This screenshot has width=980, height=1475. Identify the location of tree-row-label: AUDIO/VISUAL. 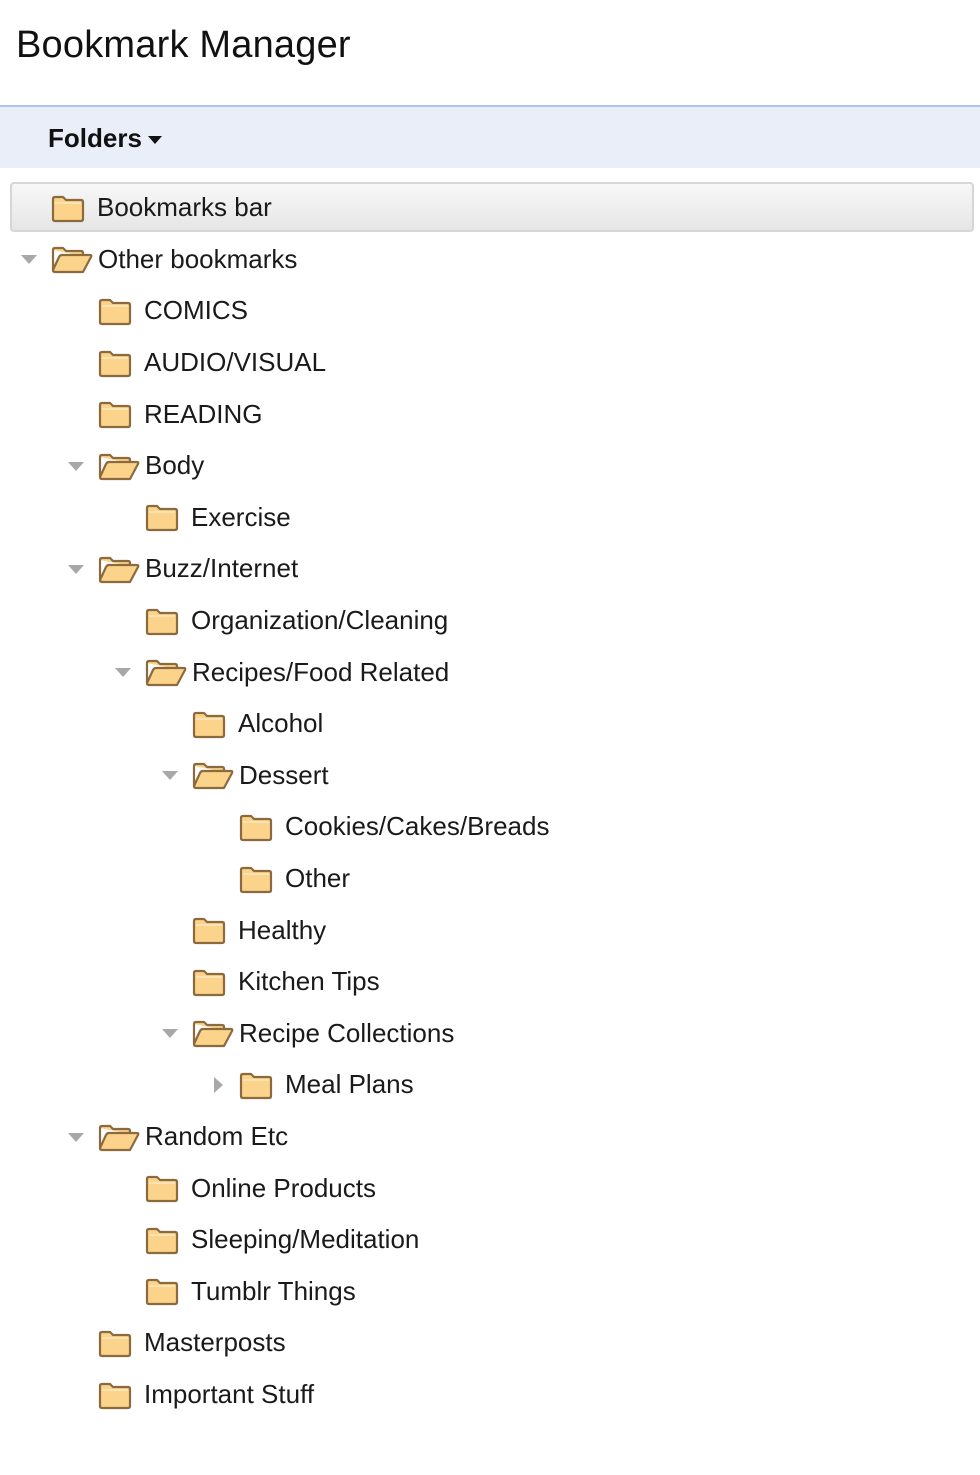
(235, 362).